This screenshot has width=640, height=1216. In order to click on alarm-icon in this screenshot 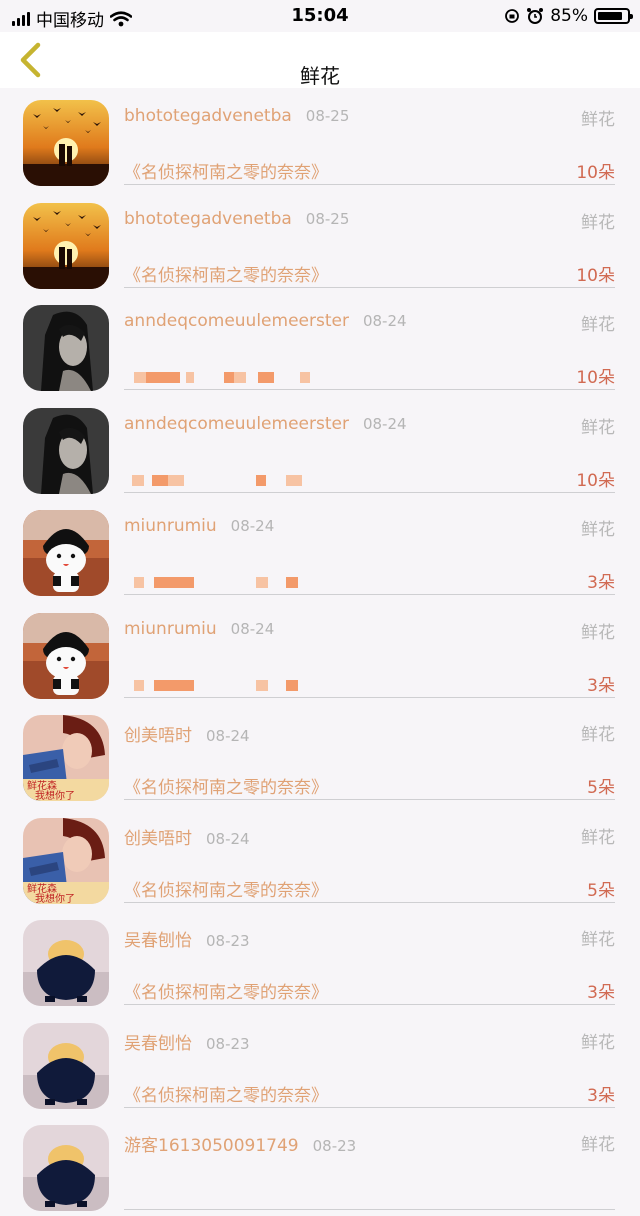, I will do `click(535, 16)`.